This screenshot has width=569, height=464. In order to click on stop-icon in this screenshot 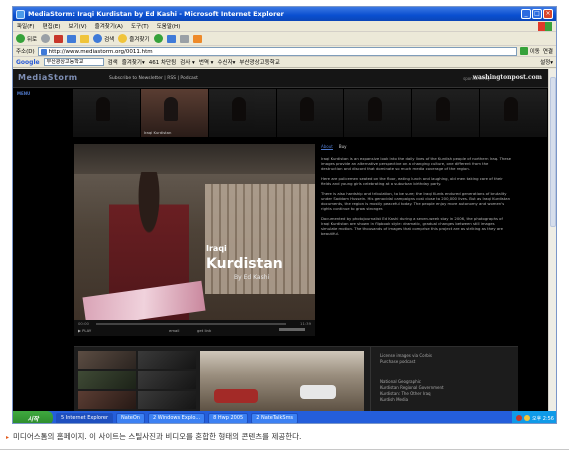, I will do `click(59, 38)`.